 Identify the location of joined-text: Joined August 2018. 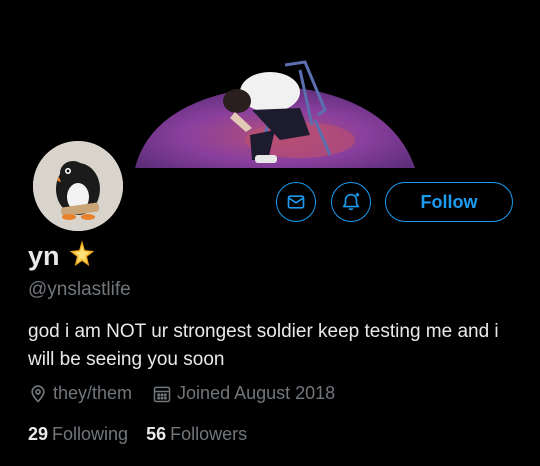
(256, 393).